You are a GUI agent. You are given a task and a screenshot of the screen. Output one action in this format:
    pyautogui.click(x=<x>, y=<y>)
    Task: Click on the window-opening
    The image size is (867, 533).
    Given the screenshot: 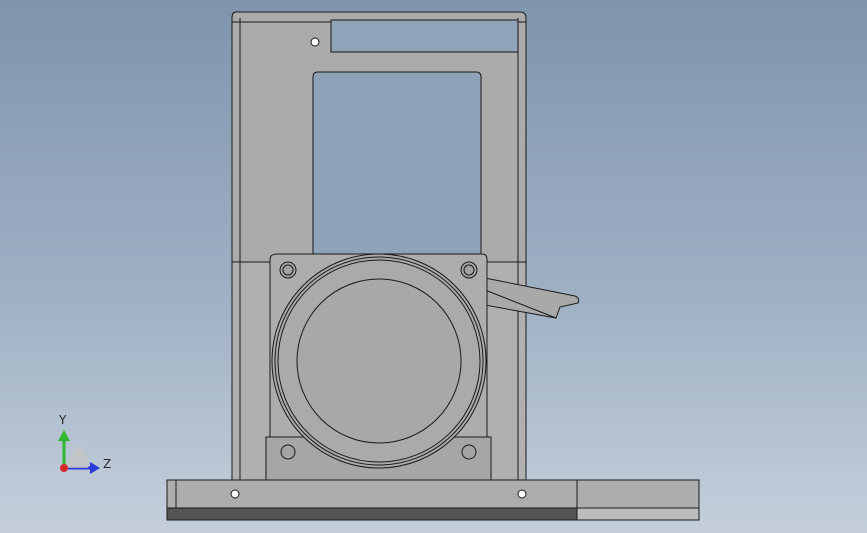 What is the action you would take?
    pyautogui.click(x=397, y=163)
    